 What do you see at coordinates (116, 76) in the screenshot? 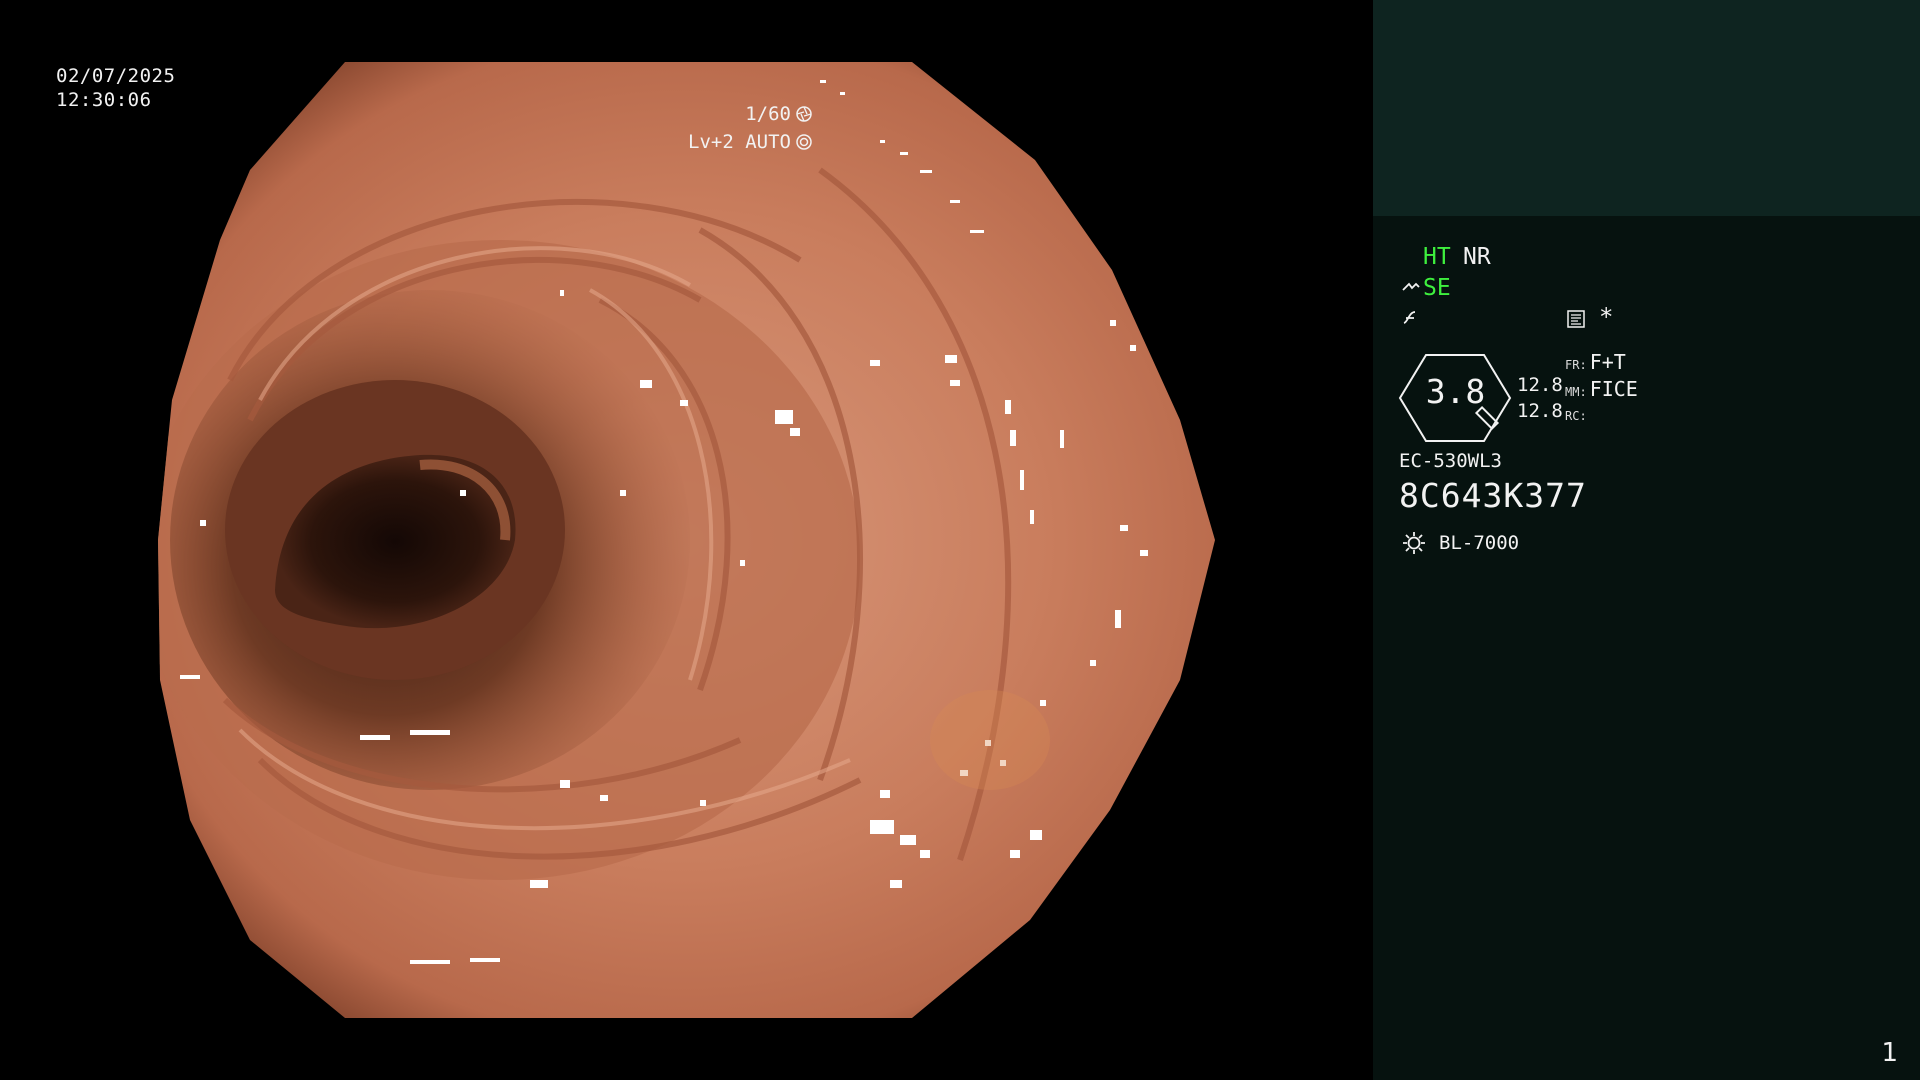
I see `date-text: 02/07/2025` at bounding box center [116, 76].